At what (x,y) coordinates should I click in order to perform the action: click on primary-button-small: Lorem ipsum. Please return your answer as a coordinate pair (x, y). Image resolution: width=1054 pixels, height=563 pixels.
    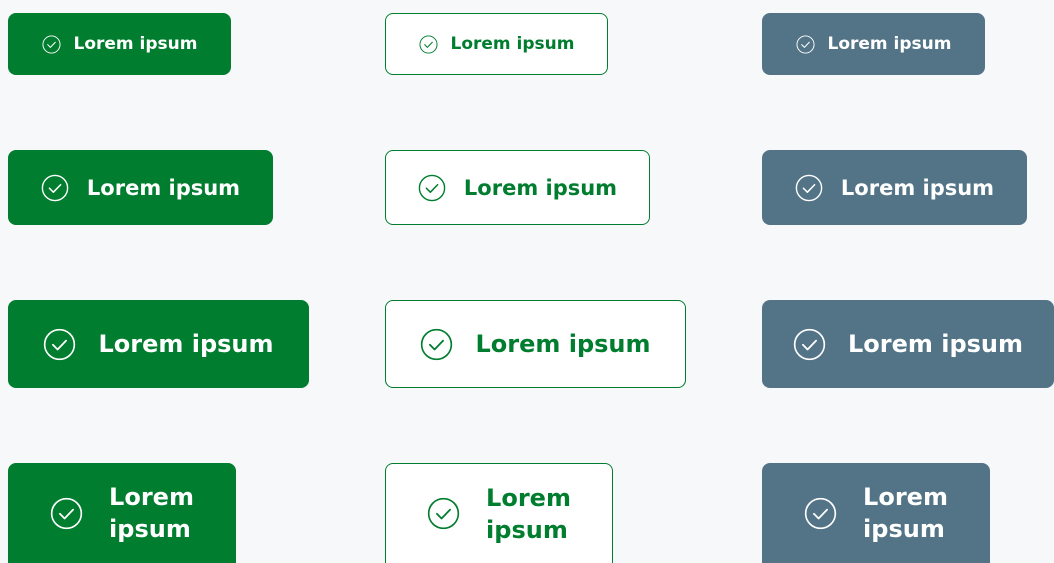
    Looking at the image, I should click on (119, 44).